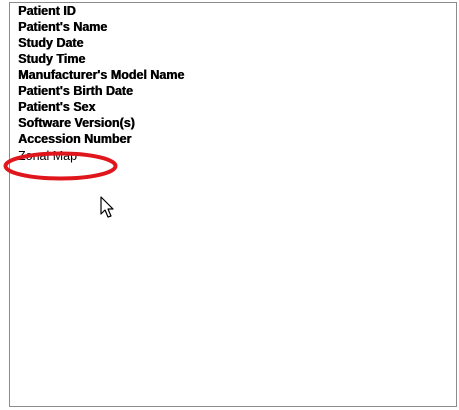 The width and height of the screenshot is (459, 410). I want to click on list-item-patient-id: Patient ID, so click(47, 11).